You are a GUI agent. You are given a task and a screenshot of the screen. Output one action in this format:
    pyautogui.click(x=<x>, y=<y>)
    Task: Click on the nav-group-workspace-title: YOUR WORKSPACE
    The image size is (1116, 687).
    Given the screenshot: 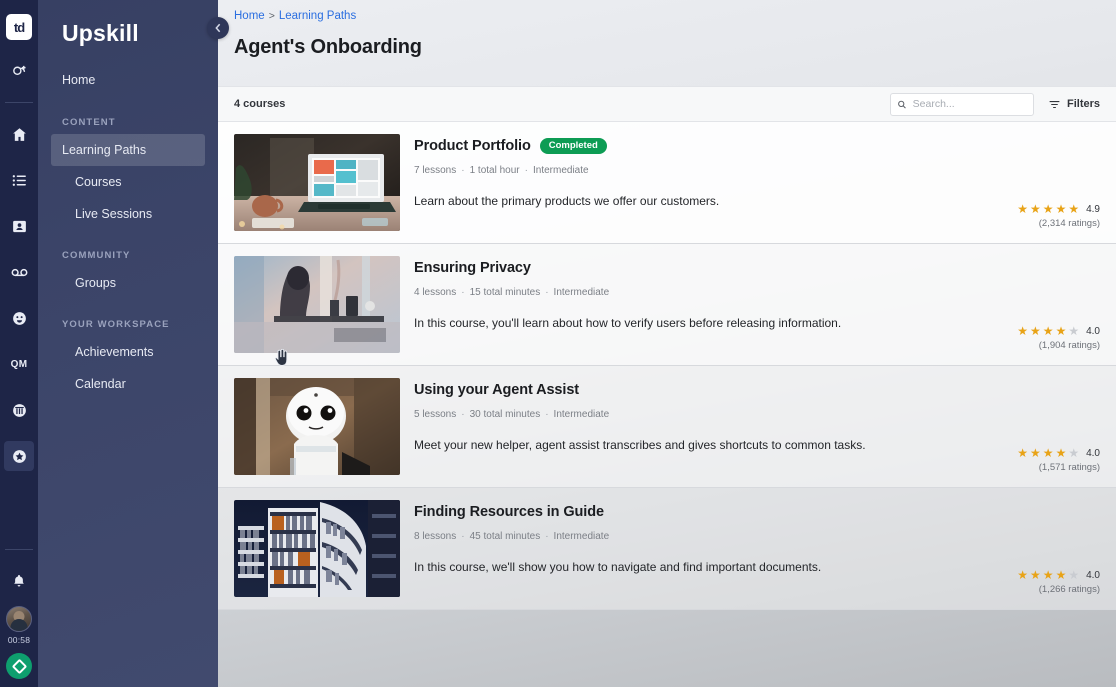 What is the action you would take?
    pyautogui.click(x=116, y=324)
    